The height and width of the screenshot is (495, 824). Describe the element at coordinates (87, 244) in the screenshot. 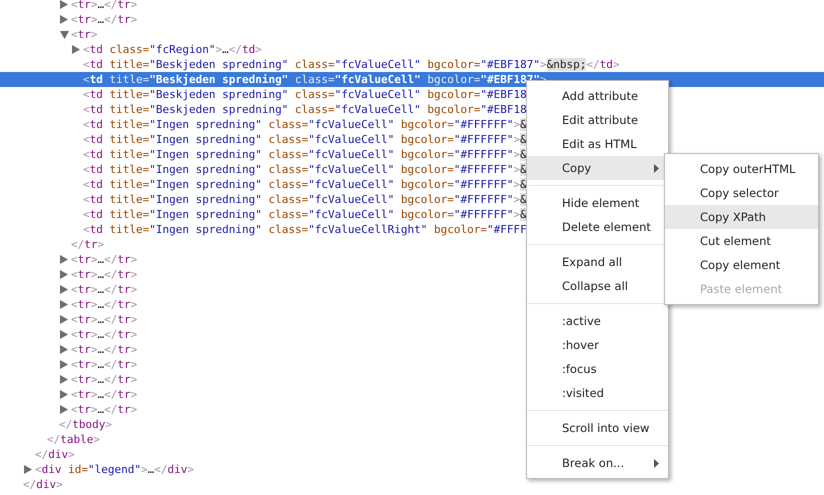

I see `code-line: </tr>` at that location.